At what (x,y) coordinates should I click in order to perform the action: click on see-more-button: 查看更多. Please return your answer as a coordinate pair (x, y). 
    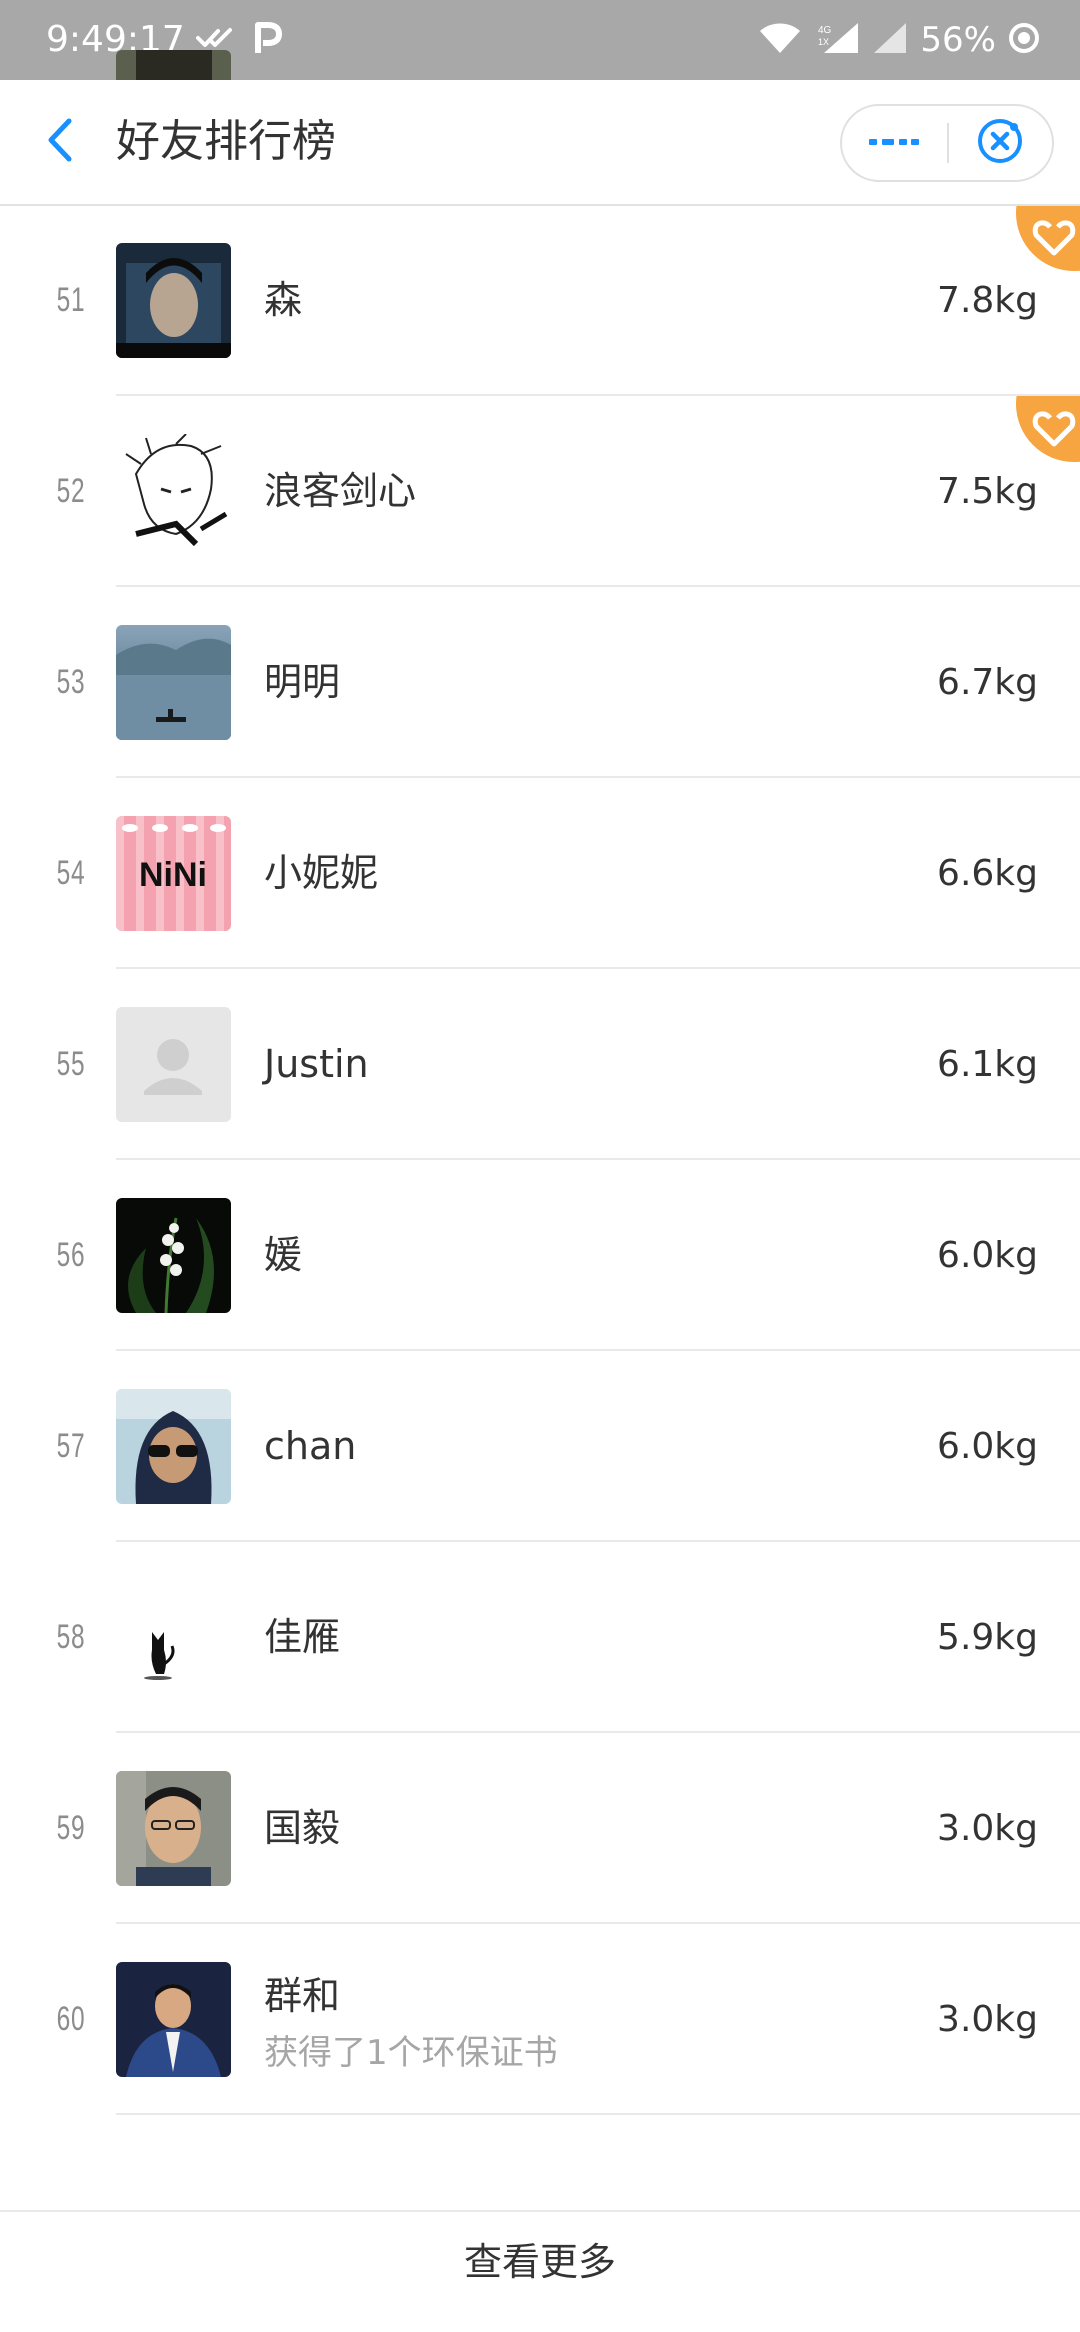
    Looking at the image, I should click on (540, 2271).